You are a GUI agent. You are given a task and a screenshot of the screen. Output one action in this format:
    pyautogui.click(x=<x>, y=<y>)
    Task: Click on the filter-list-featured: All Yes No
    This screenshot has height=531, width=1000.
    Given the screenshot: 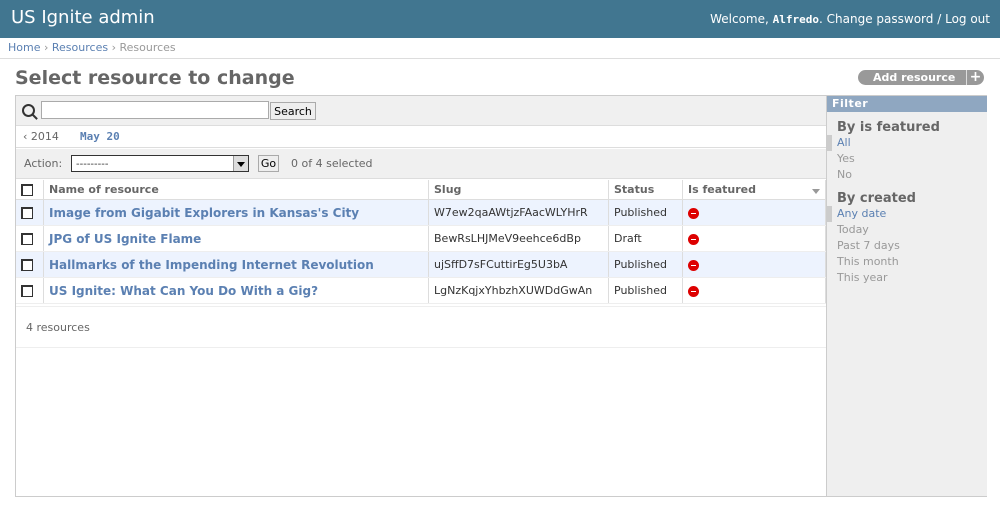 What is the action you would take?
    pyautogui.click(x=907, y=159)
    